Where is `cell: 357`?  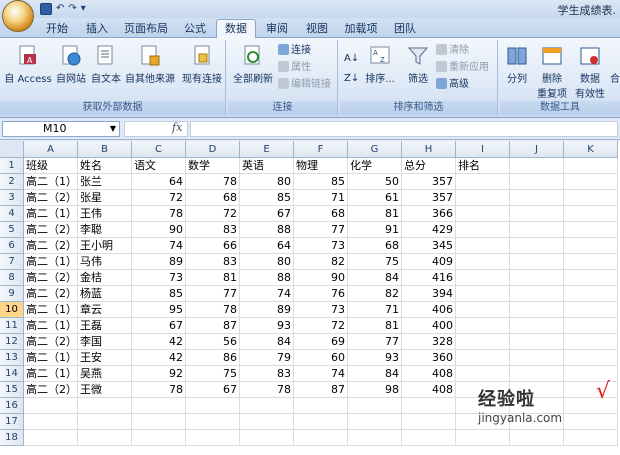 cell: 357 is located at coordinates (429, 182).